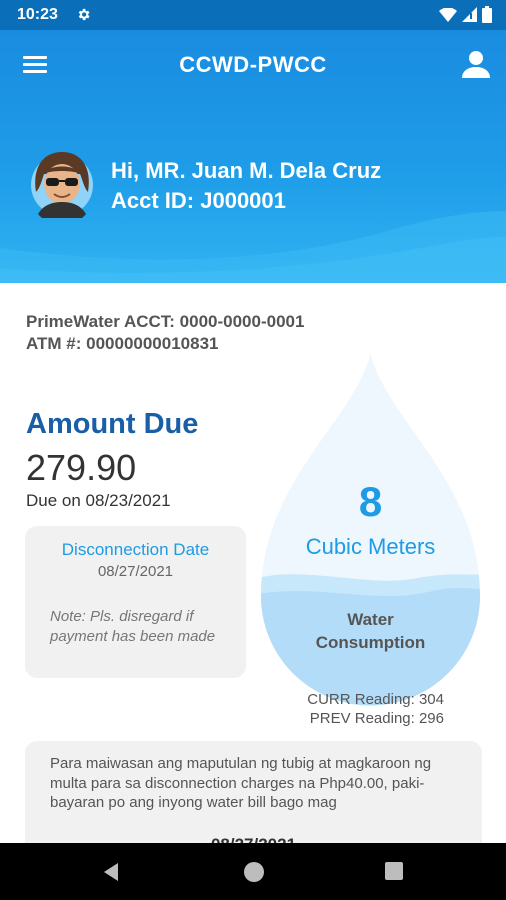 The image size is (506, 900). I want to click on meter-readings: CURR Reading: 304 PREV Reading: 296, so click(375, 709).